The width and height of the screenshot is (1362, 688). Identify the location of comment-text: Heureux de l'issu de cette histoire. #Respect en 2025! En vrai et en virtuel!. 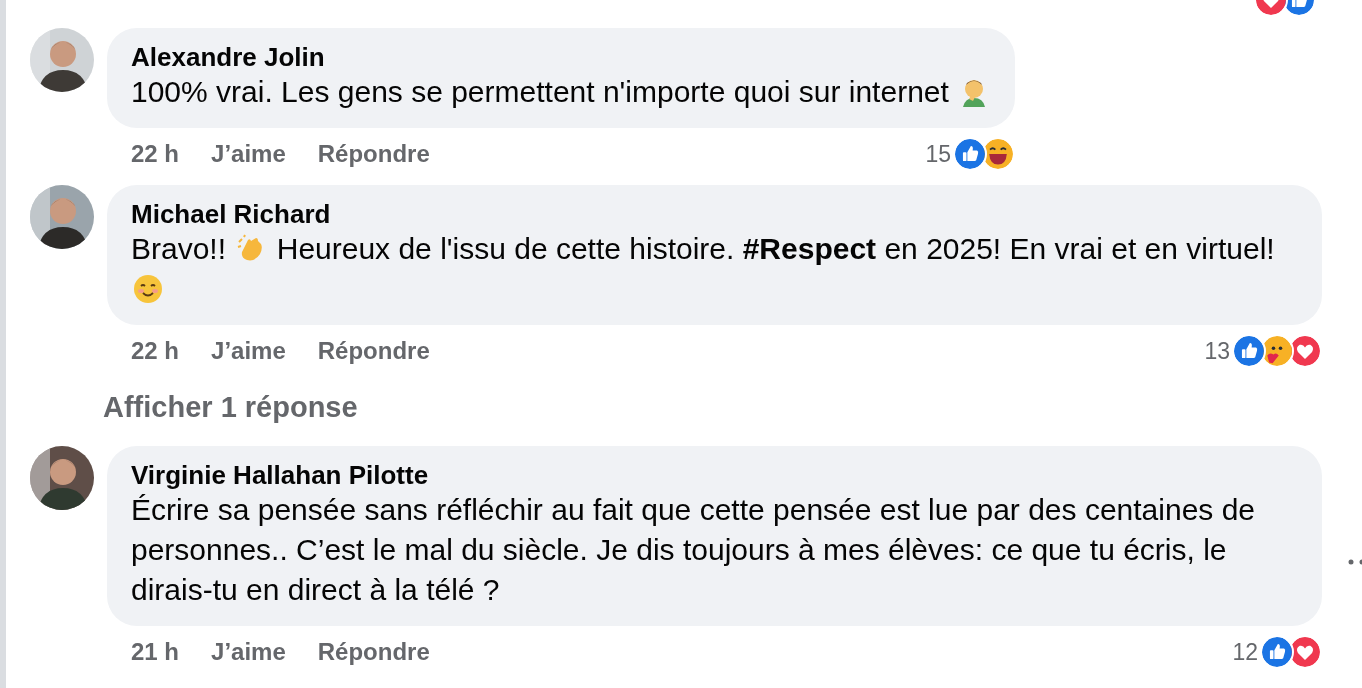
(775, 248).